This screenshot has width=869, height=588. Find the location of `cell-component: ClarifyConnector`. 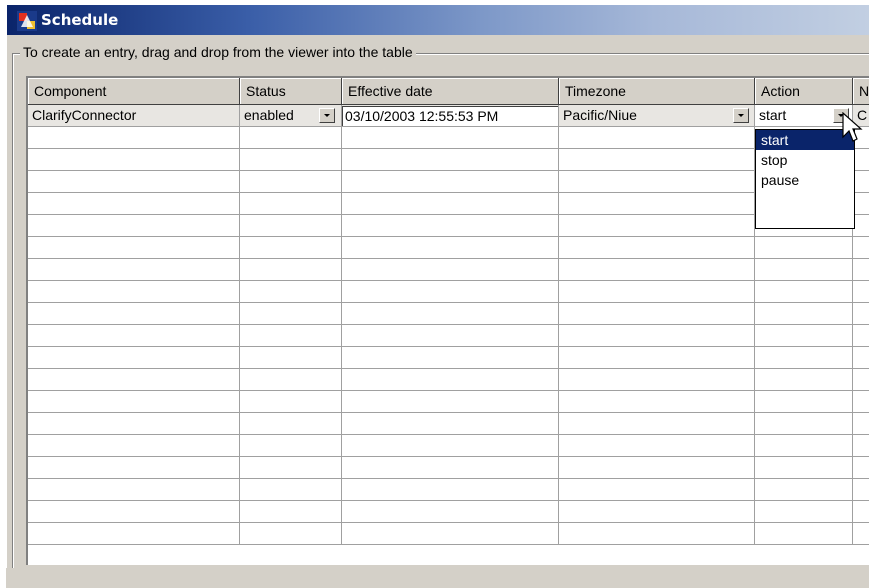

cell-component: ClarifyConnector is located at coordinates (134, 116).